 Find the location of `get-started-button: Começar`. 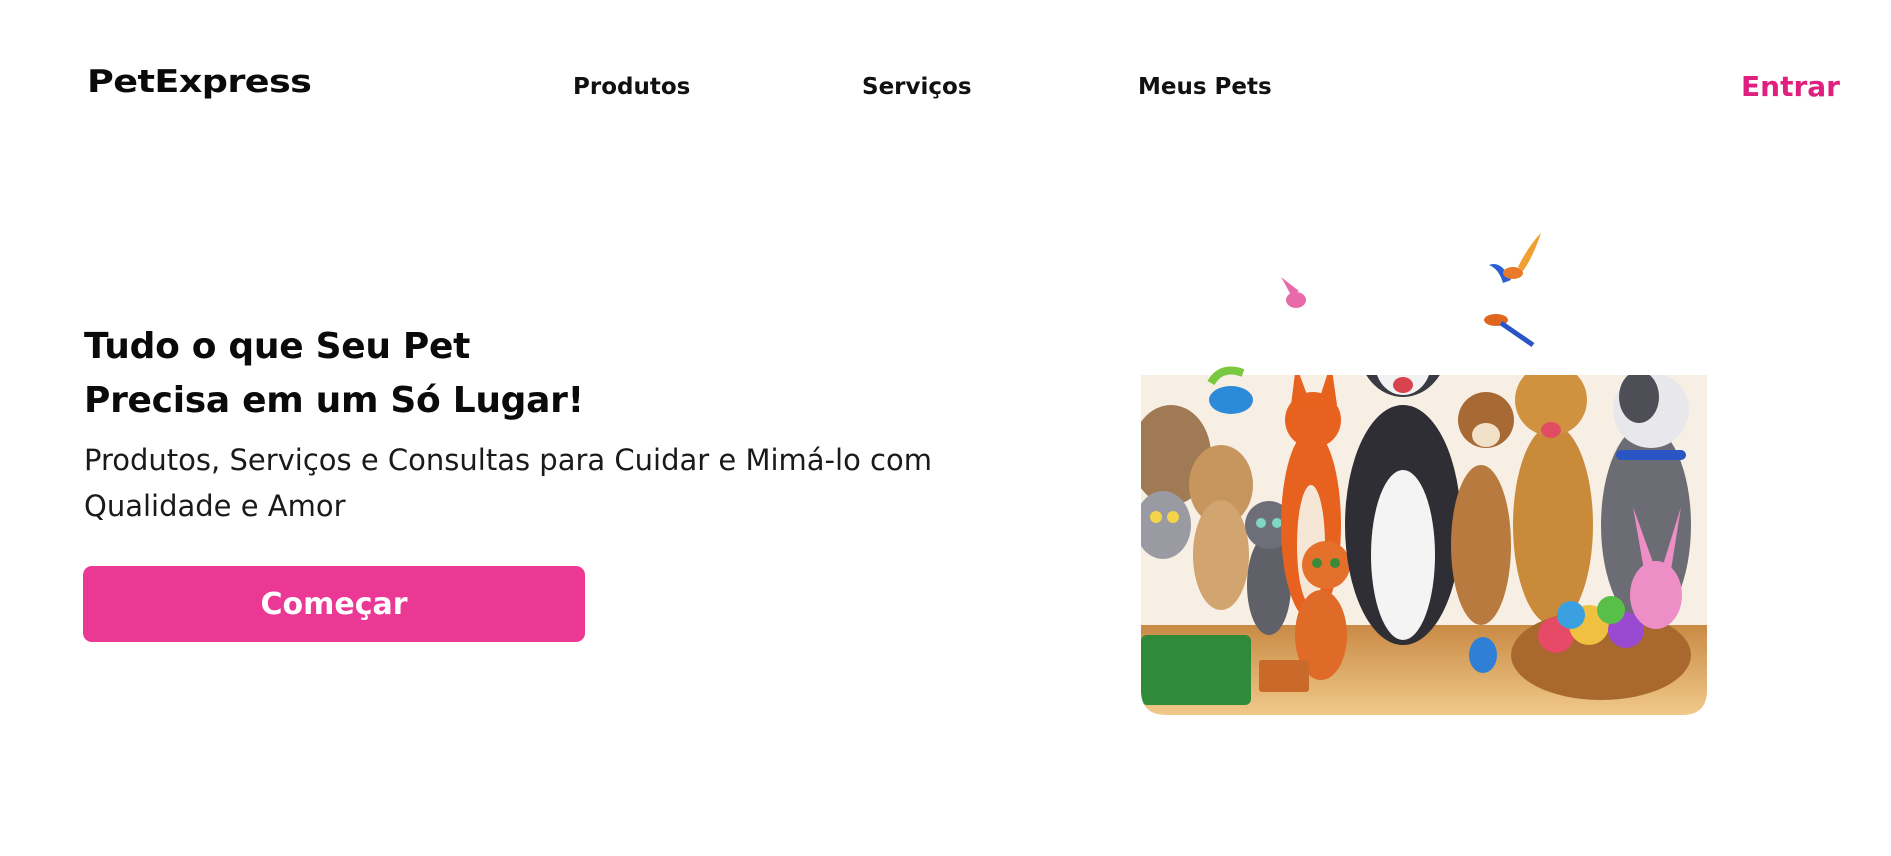

get-started-button: Começar is located at coordinates (334, 604).